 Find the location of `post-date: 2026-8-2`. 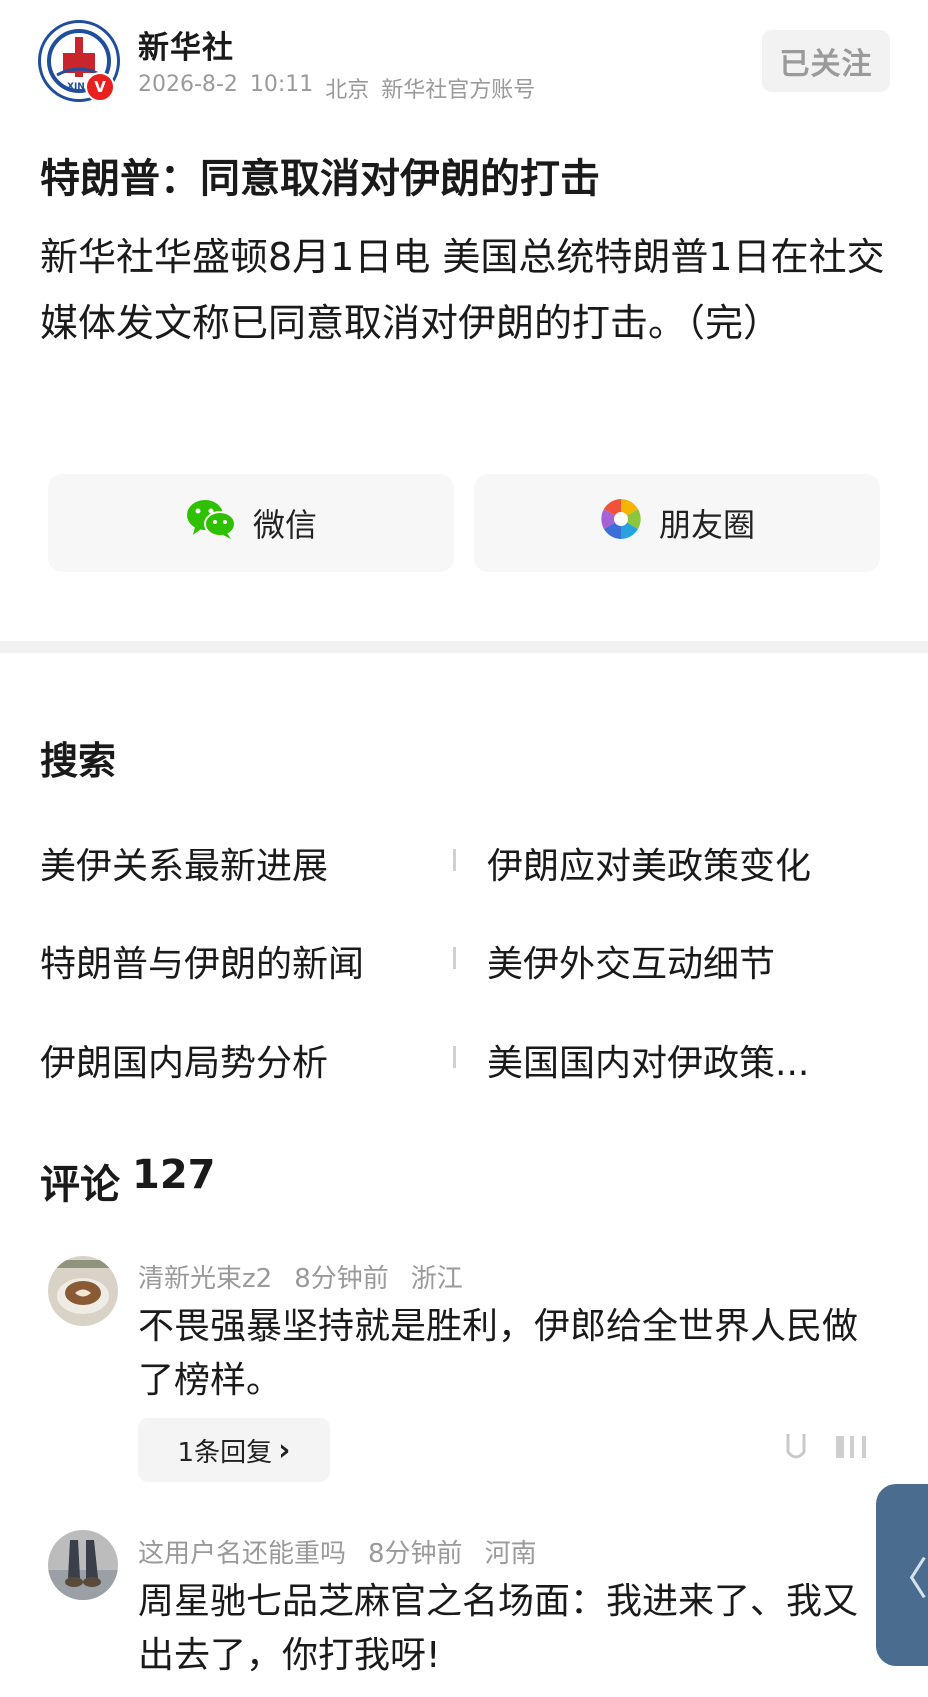

post-date: 2026-8-2 is located at coordinates (188, 84).